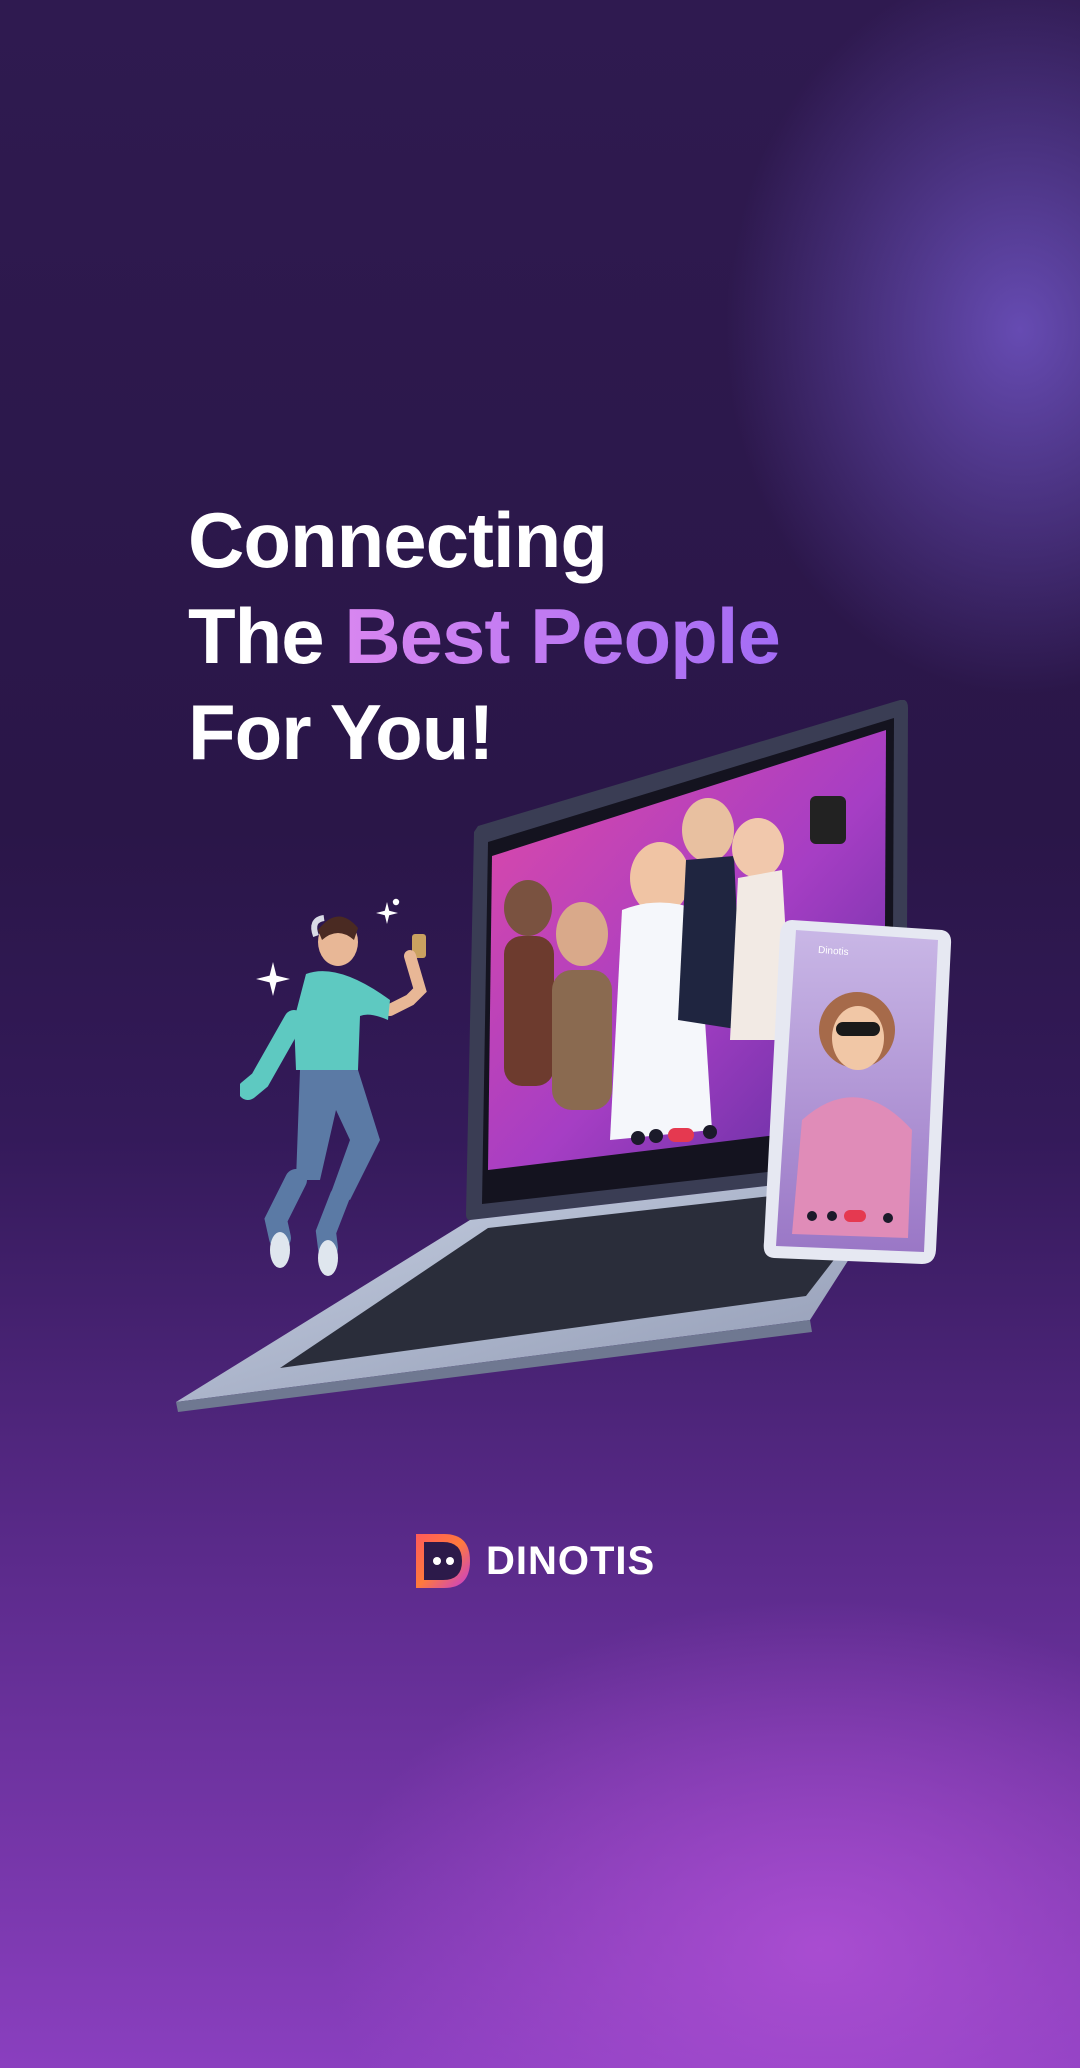 Image resolution: width=1080 pixels, height=2068 pixels. Describe the element at coordinates (443, 1561) in the screenshot. I see `dinotis-logo-icon` at that location.